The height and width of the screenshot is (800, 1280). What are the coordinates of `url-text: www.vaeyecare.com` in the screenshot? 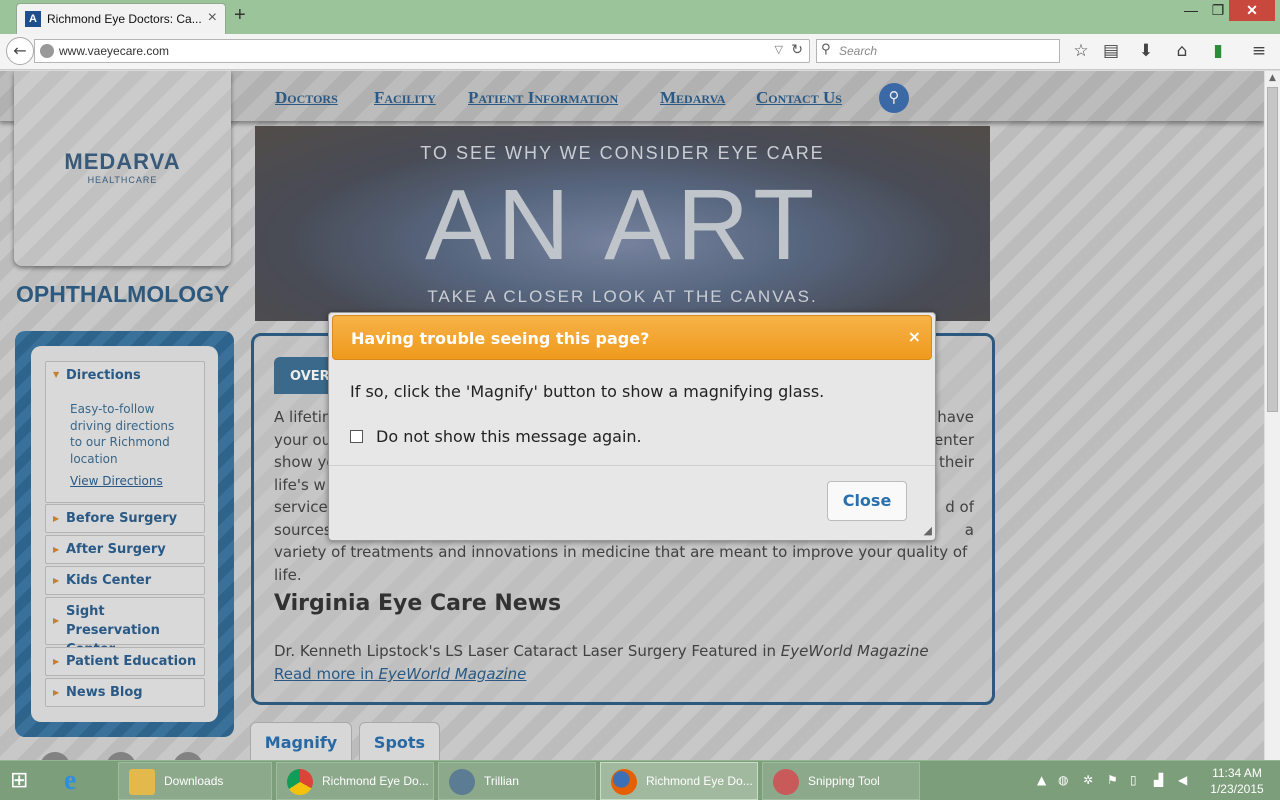 It's located at (114, 51).